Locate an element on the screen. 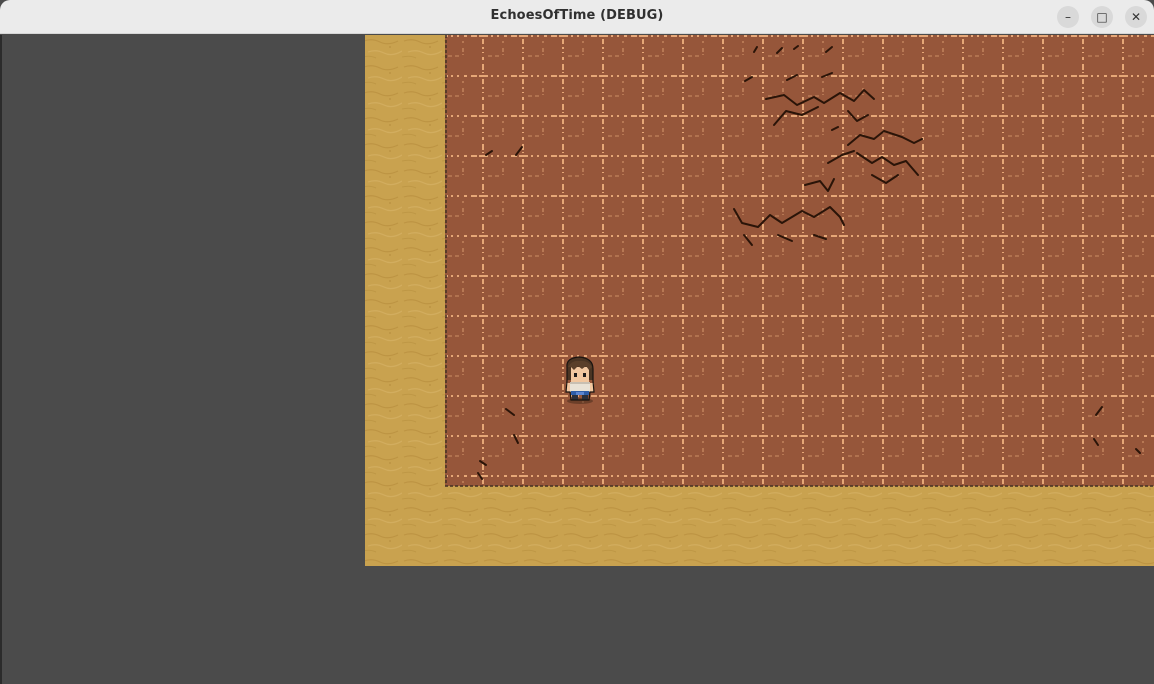 This screenshot has width=1154, height=684. window-title: EchoesOfTime (DEBUG) is located at coordinates (577, 15).